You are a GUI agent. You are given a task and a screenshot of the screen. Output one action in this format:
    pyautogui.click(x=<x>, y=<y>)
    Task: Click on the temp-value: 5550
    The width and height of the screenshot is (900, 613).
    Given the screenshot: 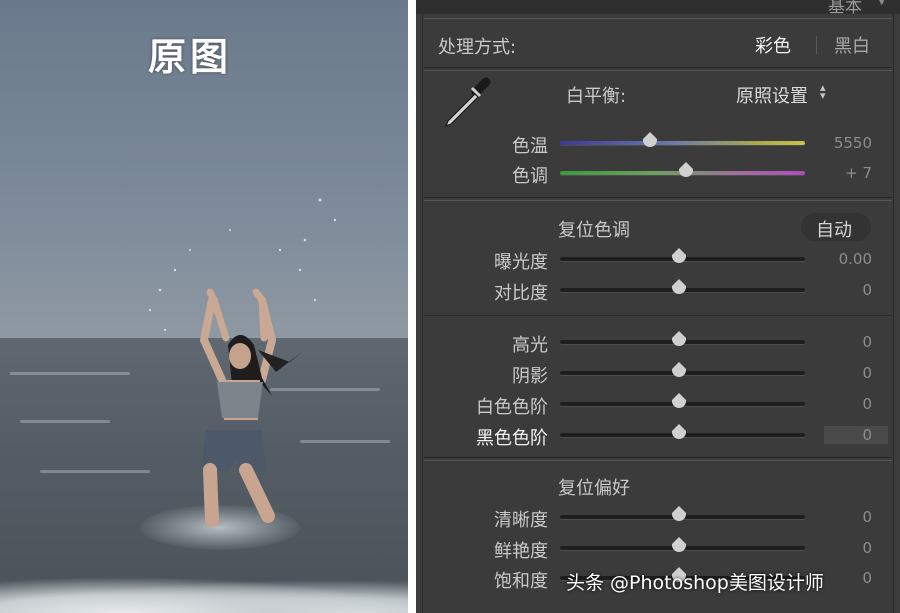 What is the action you would take?
    pyautogui.click(x=848, y=143)
    